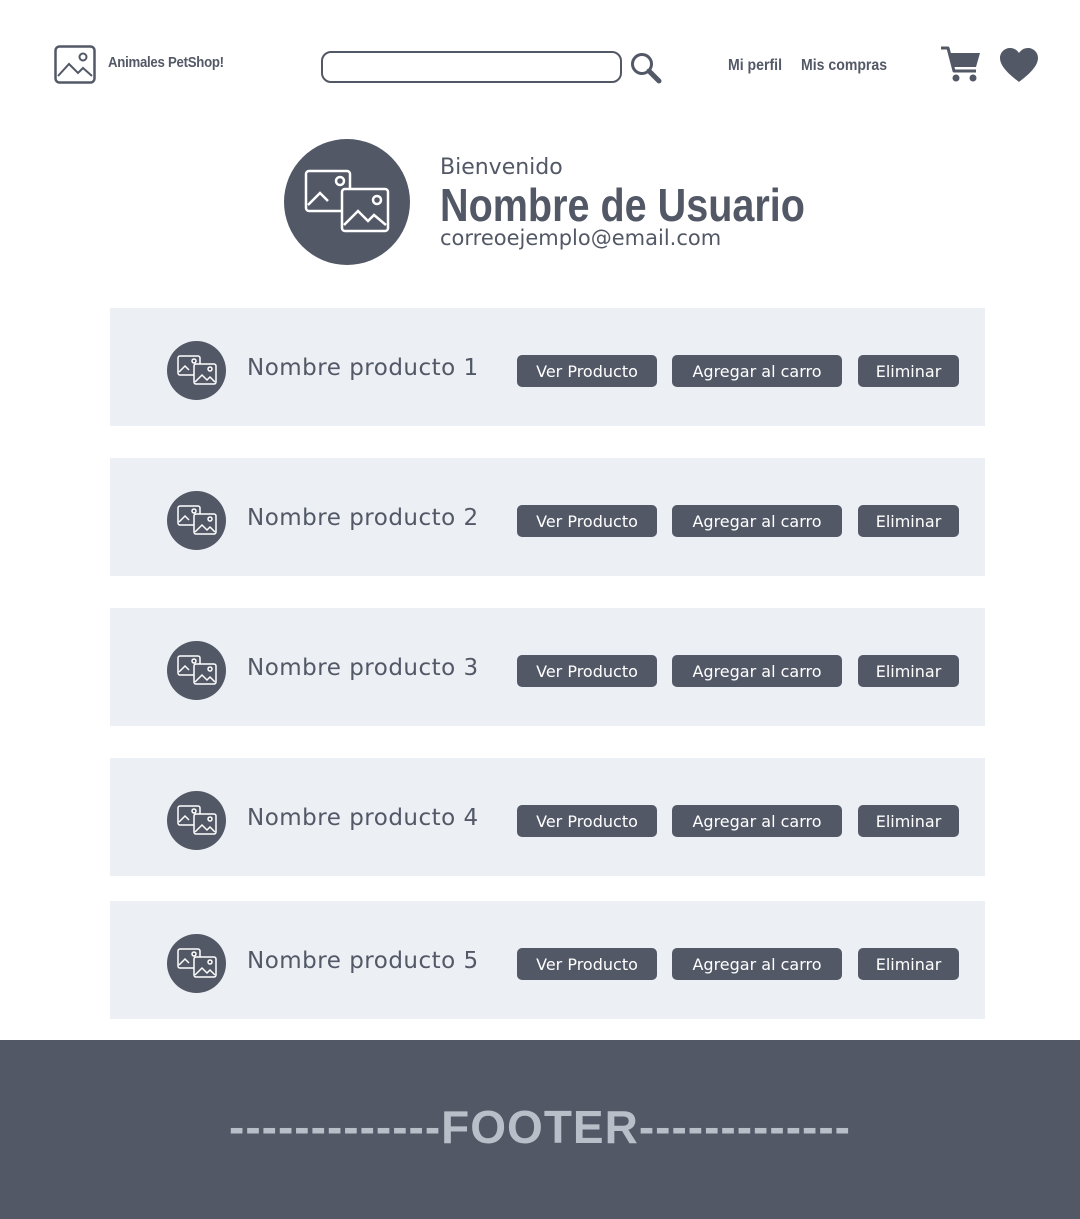  Describe the element at coordinates (363, 961) in the screenshot. I see `product-name: Nombre producto 5` at that location.